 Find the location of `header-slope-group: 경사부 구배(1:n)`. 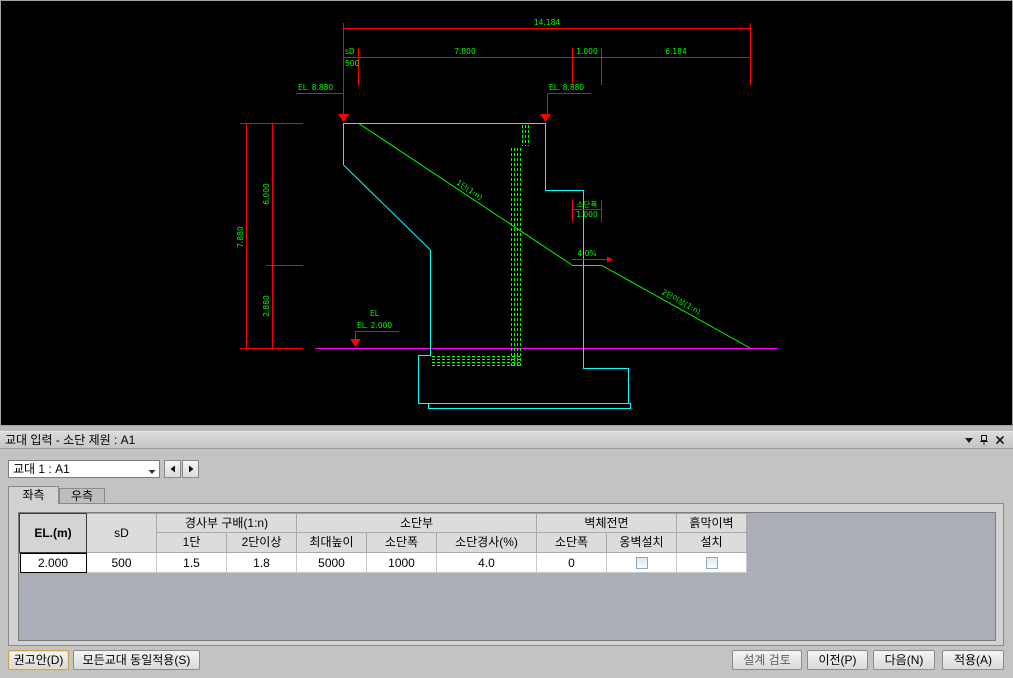

header-slope-group: 경사부 구배(1:n) is located at coordinates (226, 523).